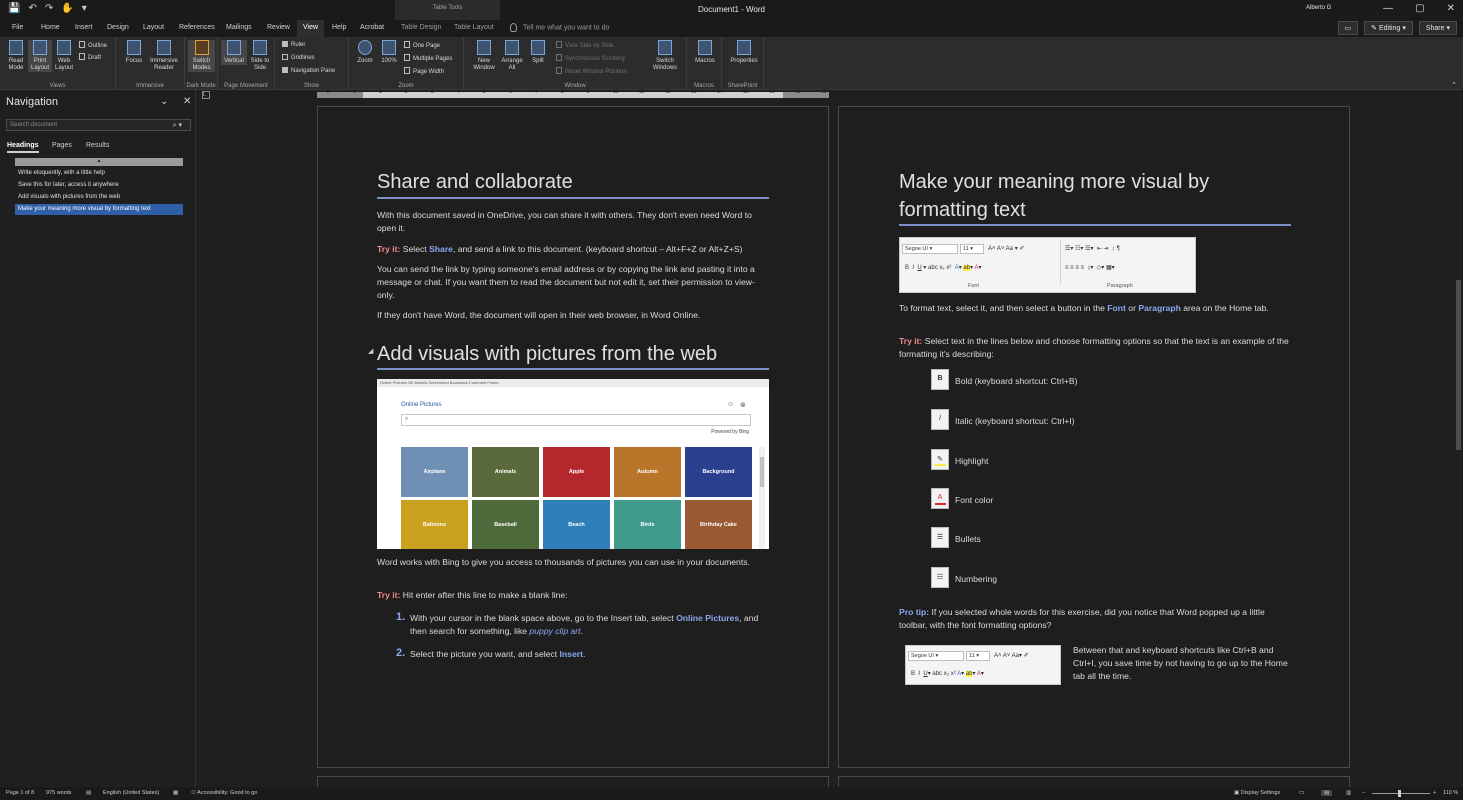 Image resolution: width=1463 pixels, height=800 pixels. Describe the element at coordinates (743, 405) in the screenshot. I see `dialog-close-icon: ⊗` at that location.